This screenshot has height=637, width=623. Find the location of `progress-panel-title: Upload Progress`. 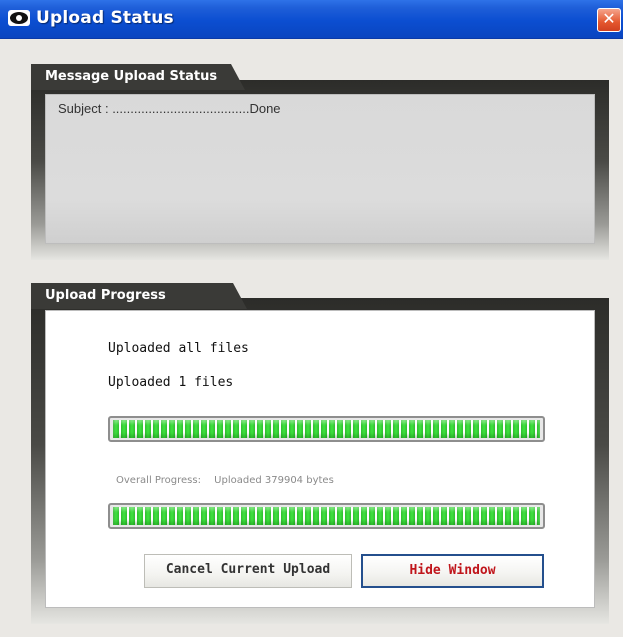

progress-panel-title: Upload Progress is located at coordinates (139, 296).